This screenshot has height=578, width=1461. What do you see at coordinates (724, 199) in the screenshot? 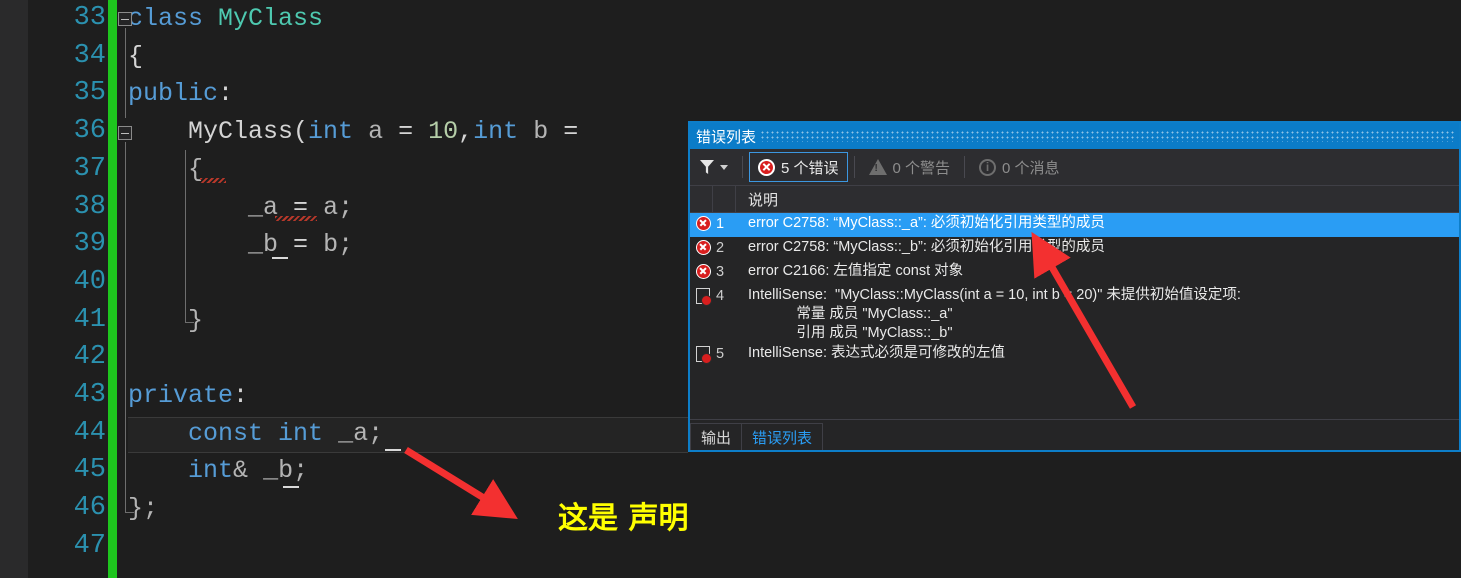
I see `column-header-number` at bounding box center [724, 199].